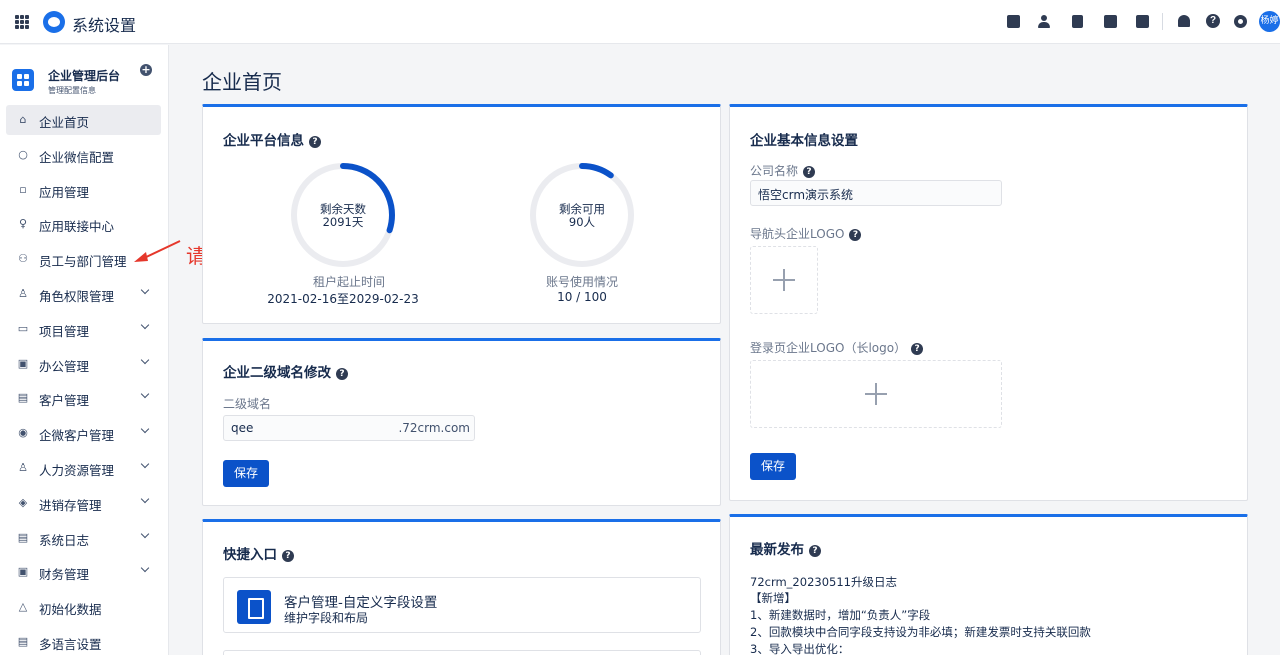  Describe the element at coordinates (64, 331) in the screenshot. I see `sidebar-item-label: 项目管理` at that location.